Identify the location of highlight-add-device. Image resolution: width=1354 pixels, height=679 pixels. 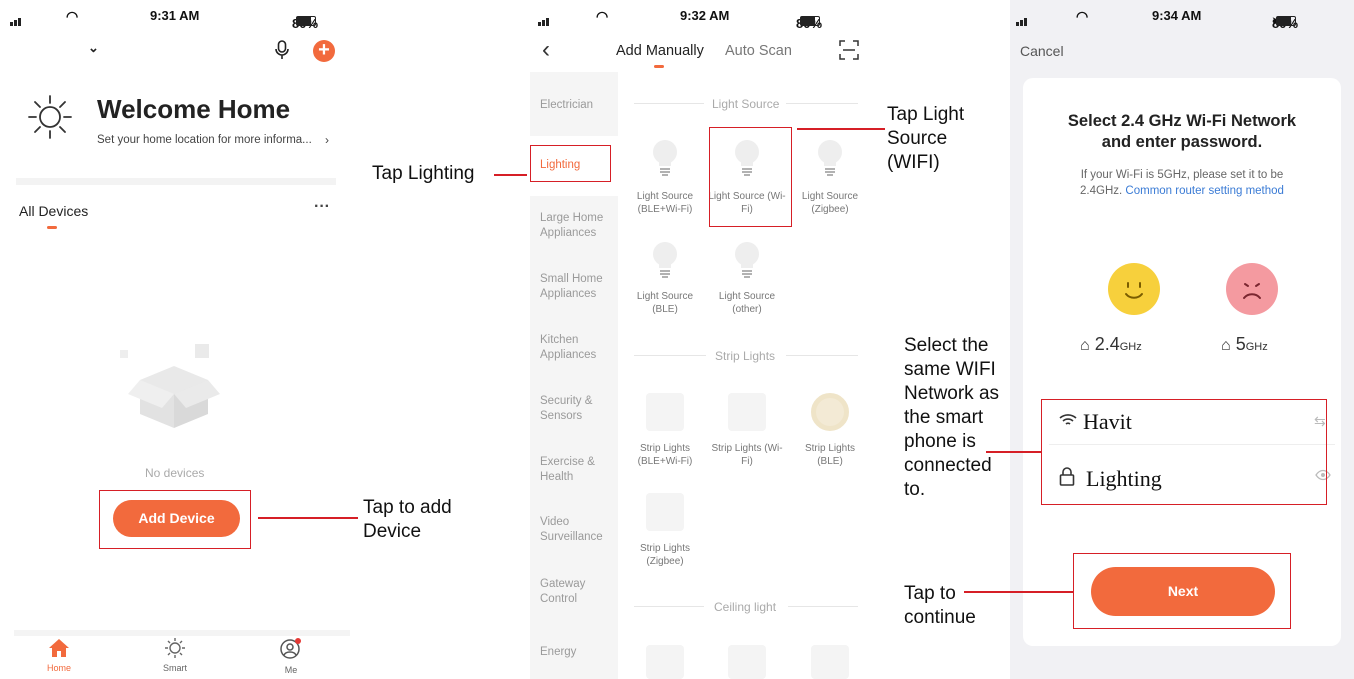
(175, 519).